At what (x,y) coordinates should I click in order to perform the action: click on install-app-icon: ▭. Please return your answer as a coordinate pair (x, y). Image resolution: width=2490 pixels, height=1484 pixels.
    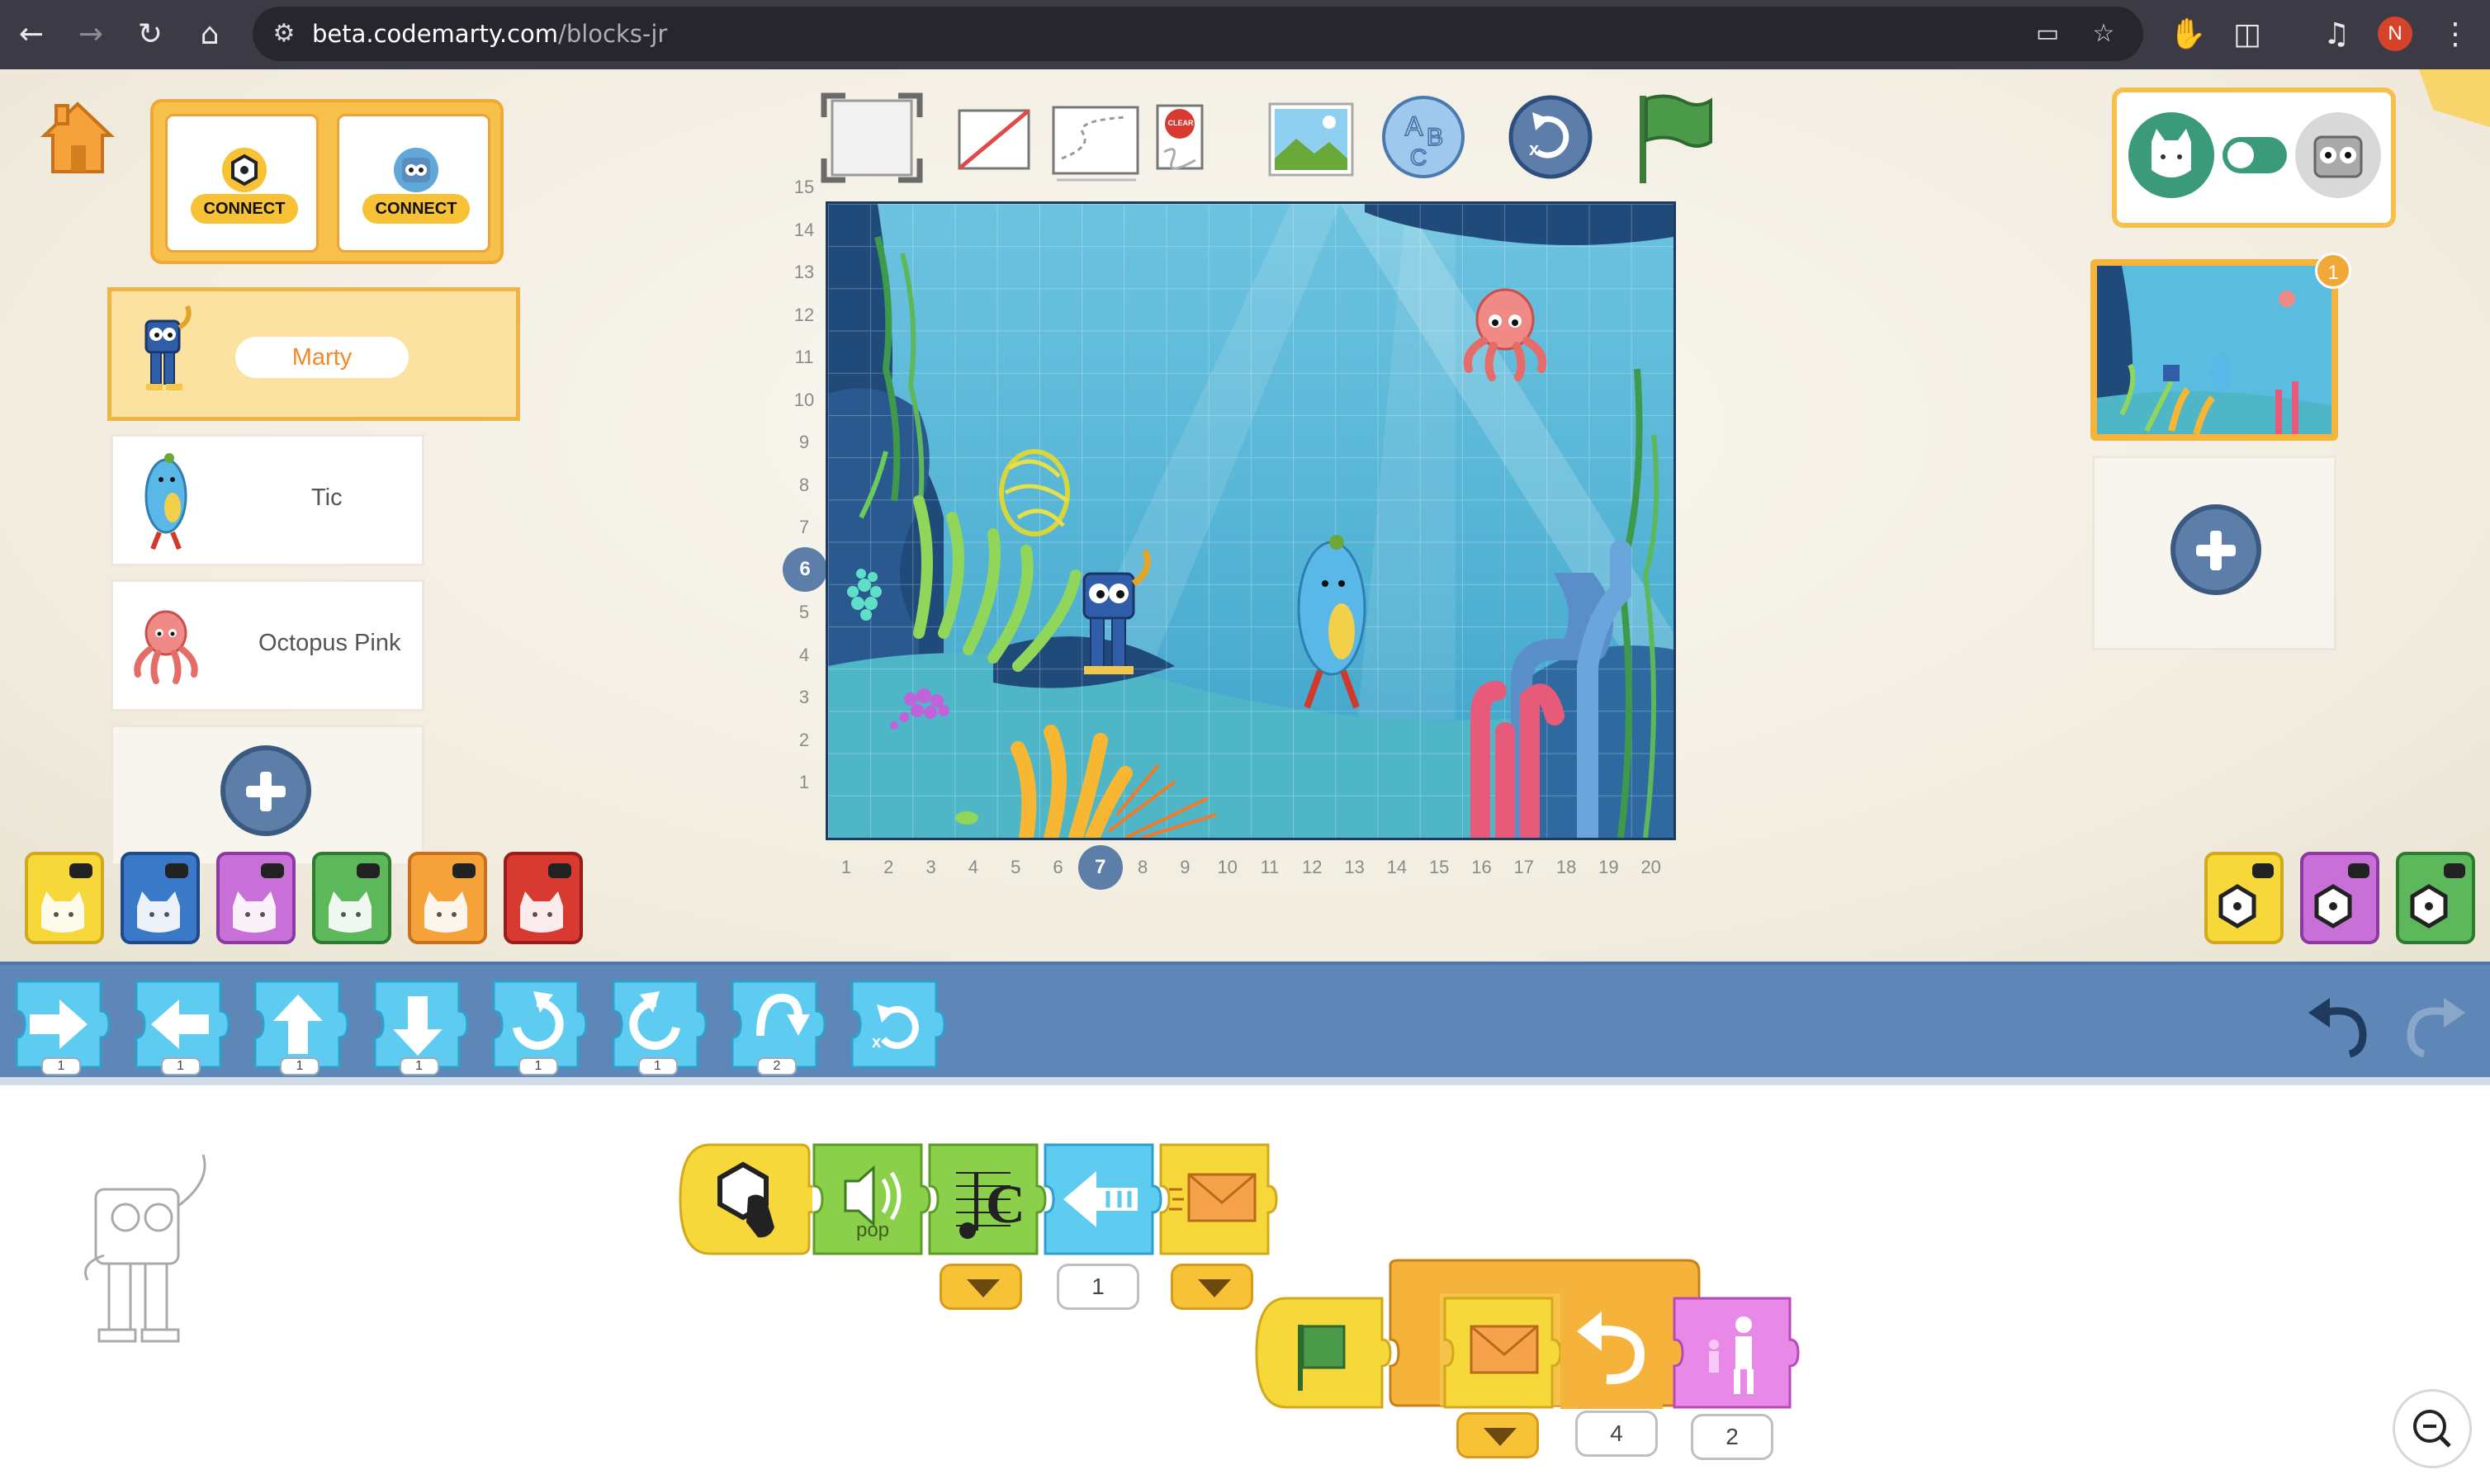
    Looking at the image, I should click on (2047, 34).